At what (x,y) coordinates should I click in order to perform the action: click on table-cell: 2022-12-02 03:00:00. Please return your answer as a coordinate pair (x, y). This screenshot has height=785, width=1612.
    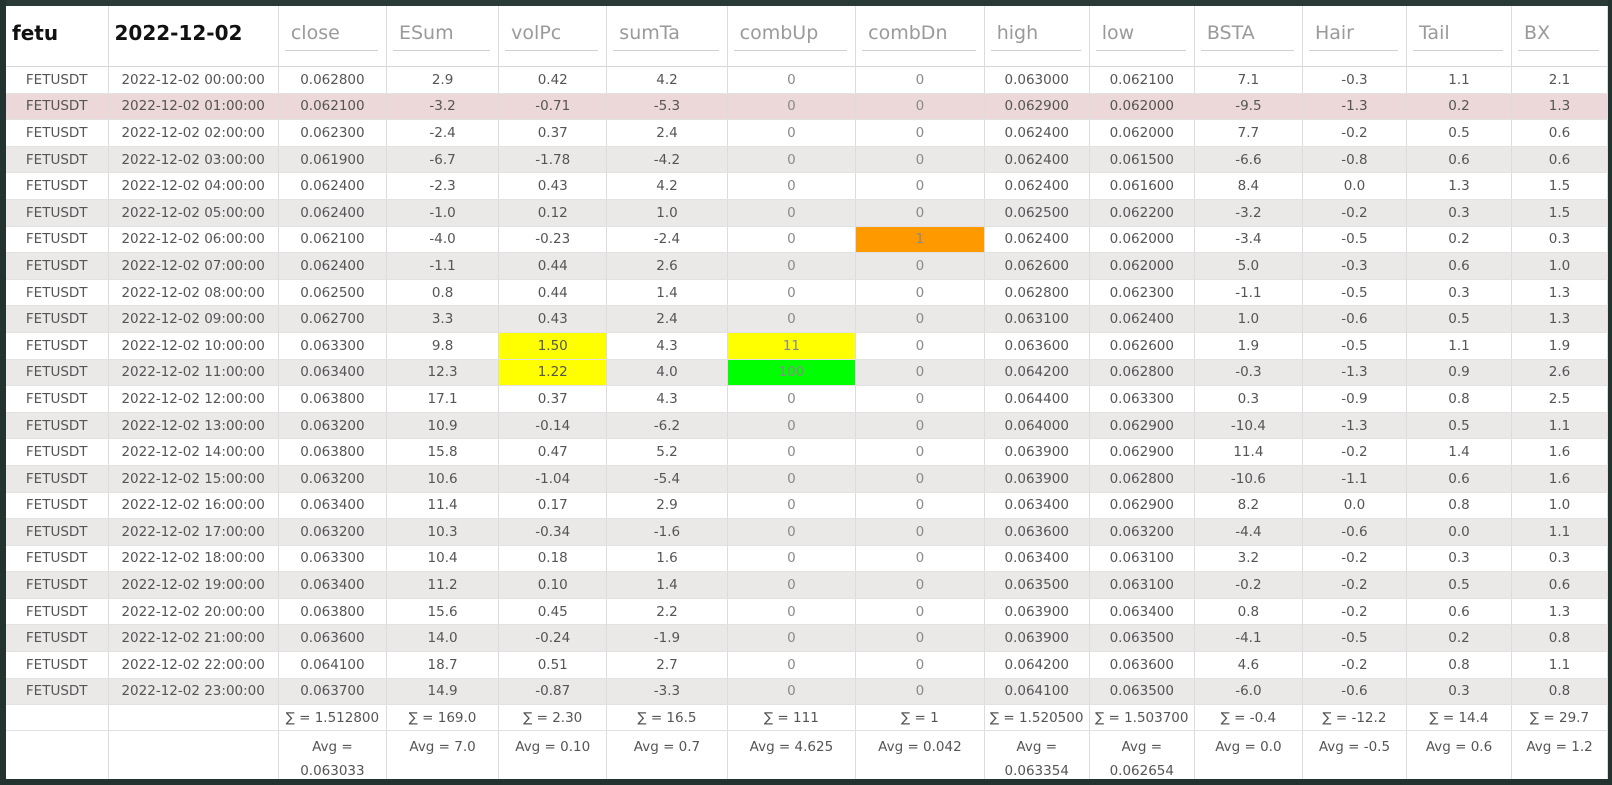
    Looking at the image, I should click on (193, 160).